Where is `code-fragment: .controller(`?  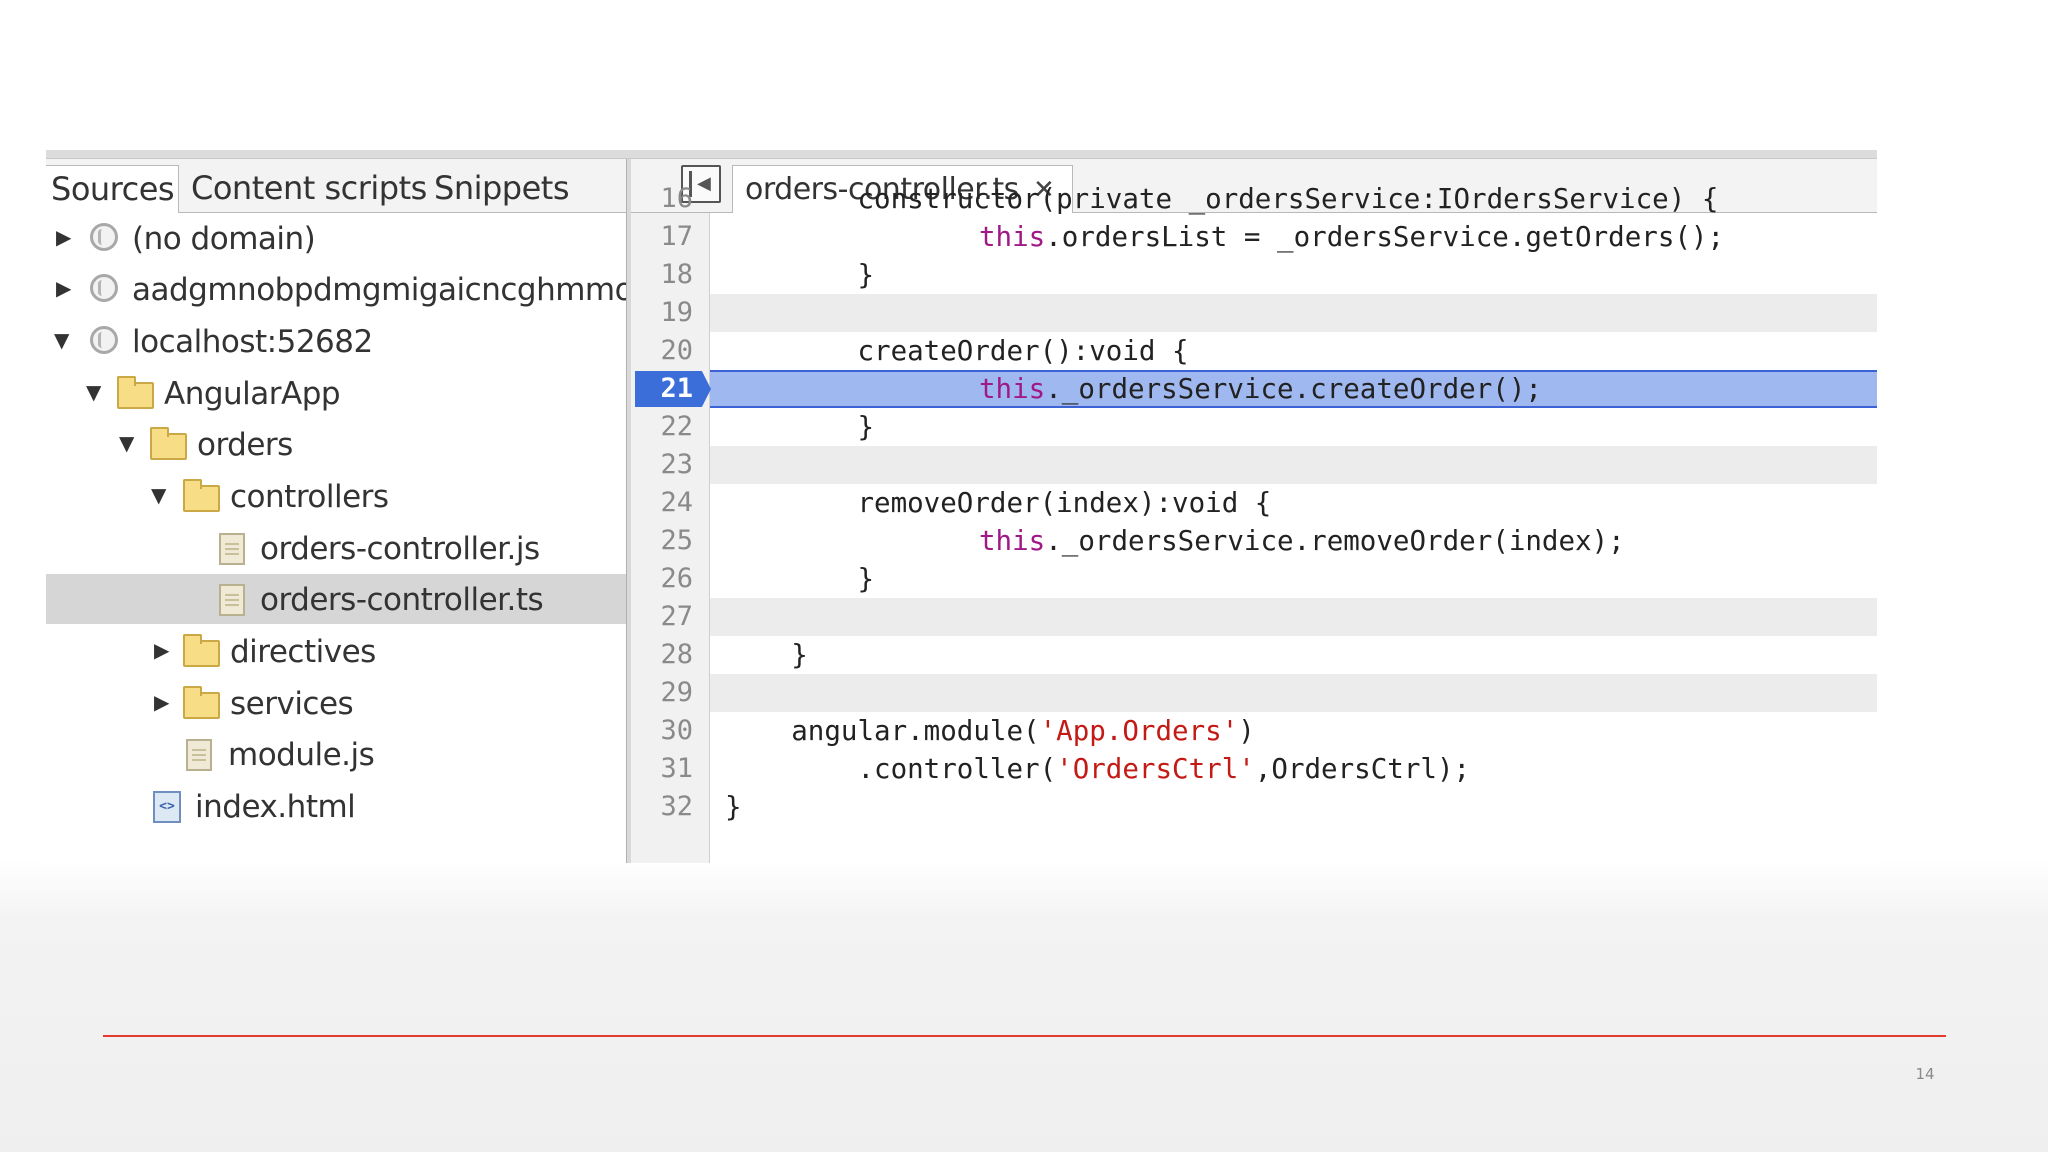
code-fragment: .controller( is located at coordinates (891, 769).